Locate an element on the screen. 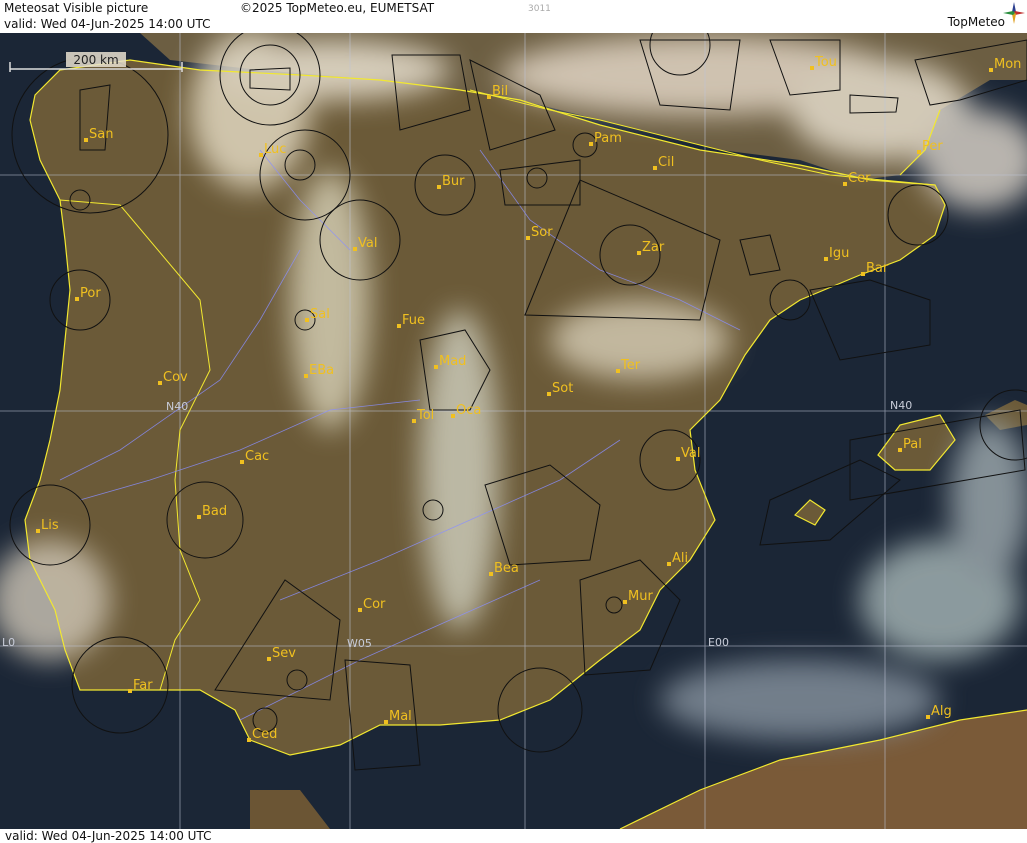 This screenshot has height=843, width=1027. city-label: Igu is located at coordinates (839, 253).